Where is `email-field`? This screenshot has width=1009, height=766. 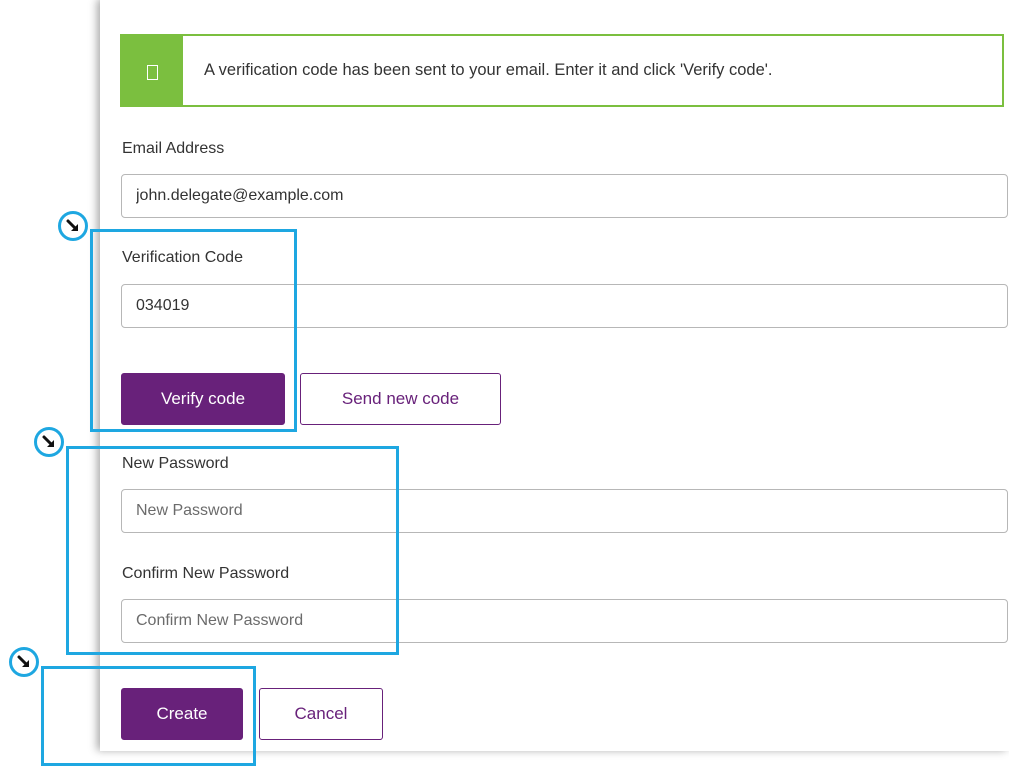 email-field is located at coordinates (564, 196).